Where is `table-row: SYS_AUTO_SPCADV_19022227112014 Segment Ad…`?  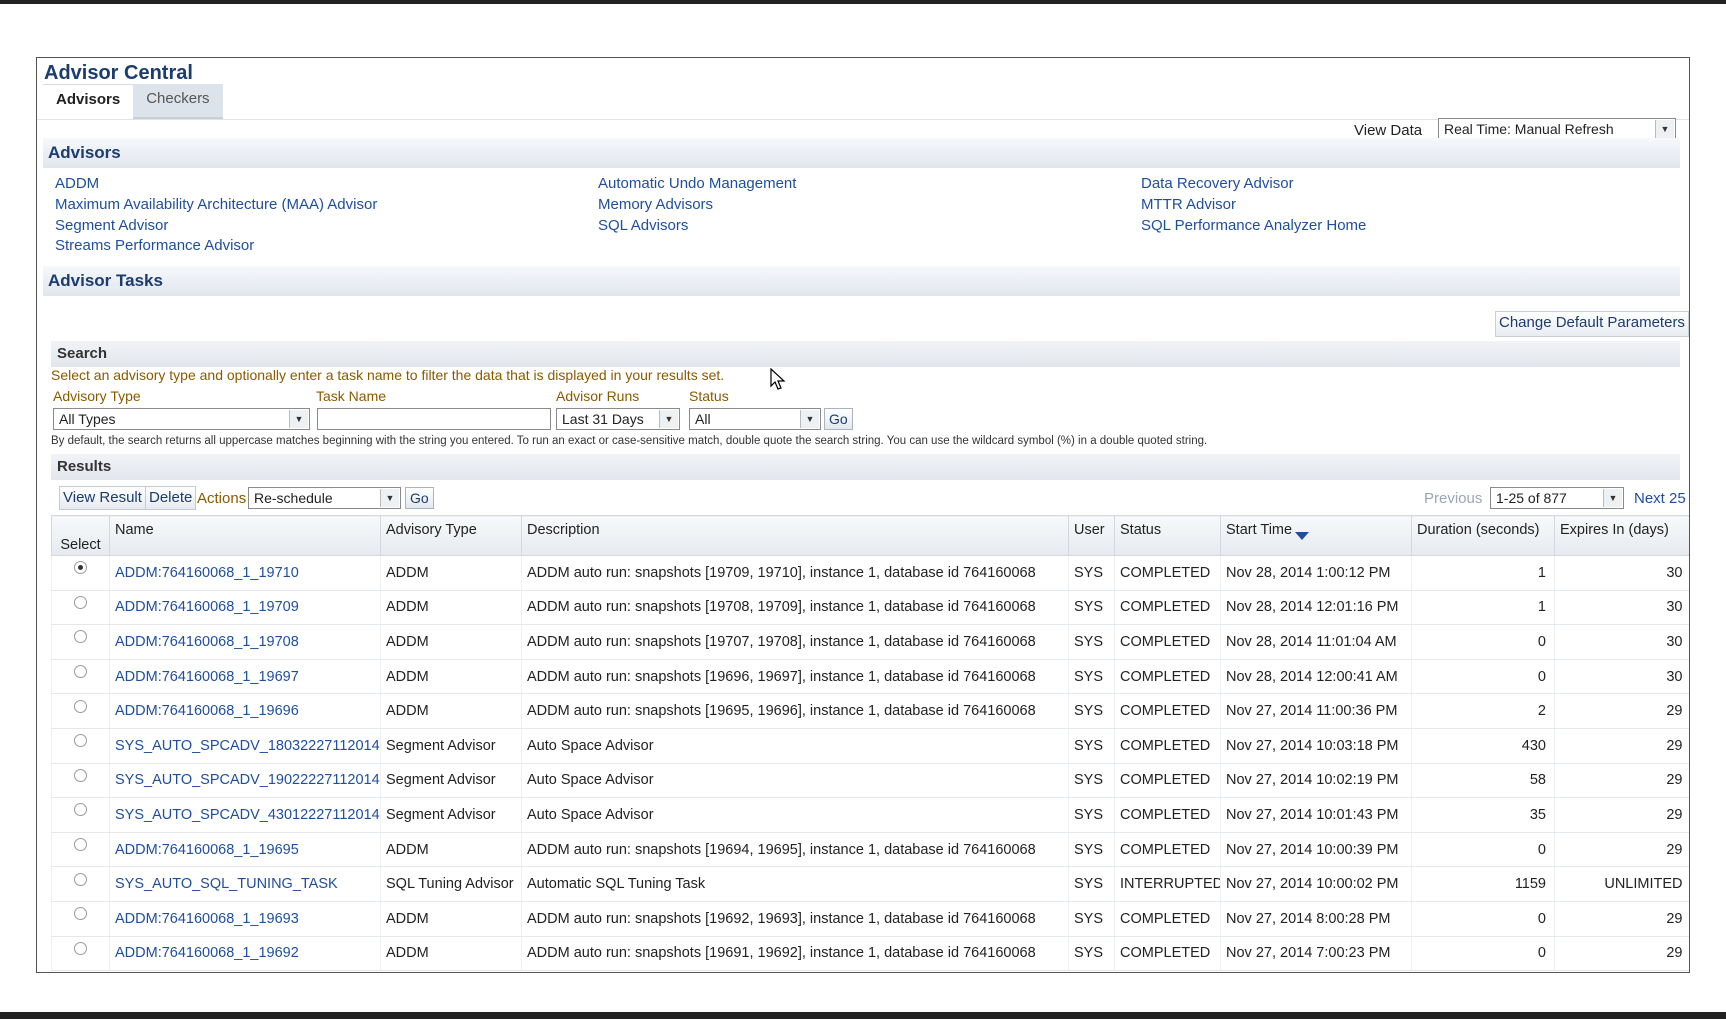
table-row: SYS_AUTO_SPCADV_19022227112014 Segment Ad… is located at coordinates (870, 781).